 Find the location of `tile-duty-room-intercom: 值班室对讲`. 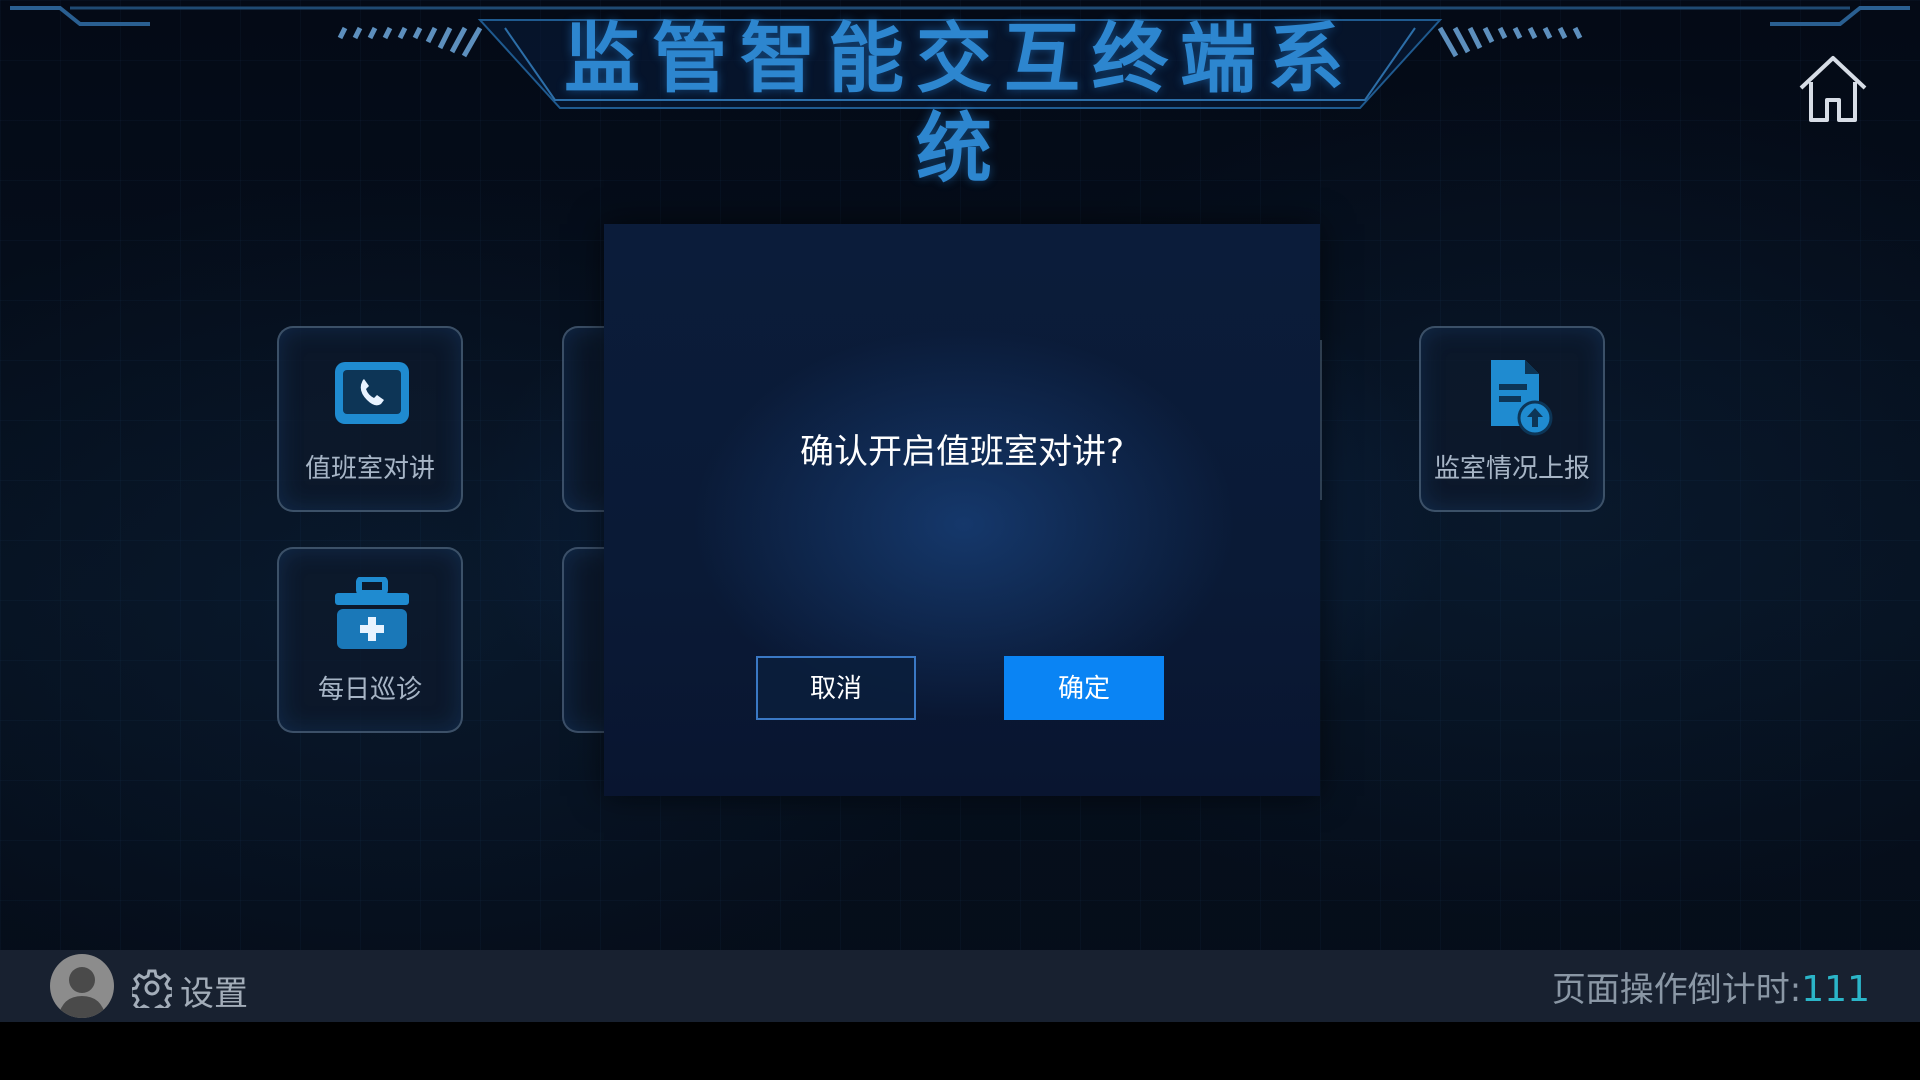

tile-duty-room-intercom: 值班室对讲 is located at coordinates (370, 419).